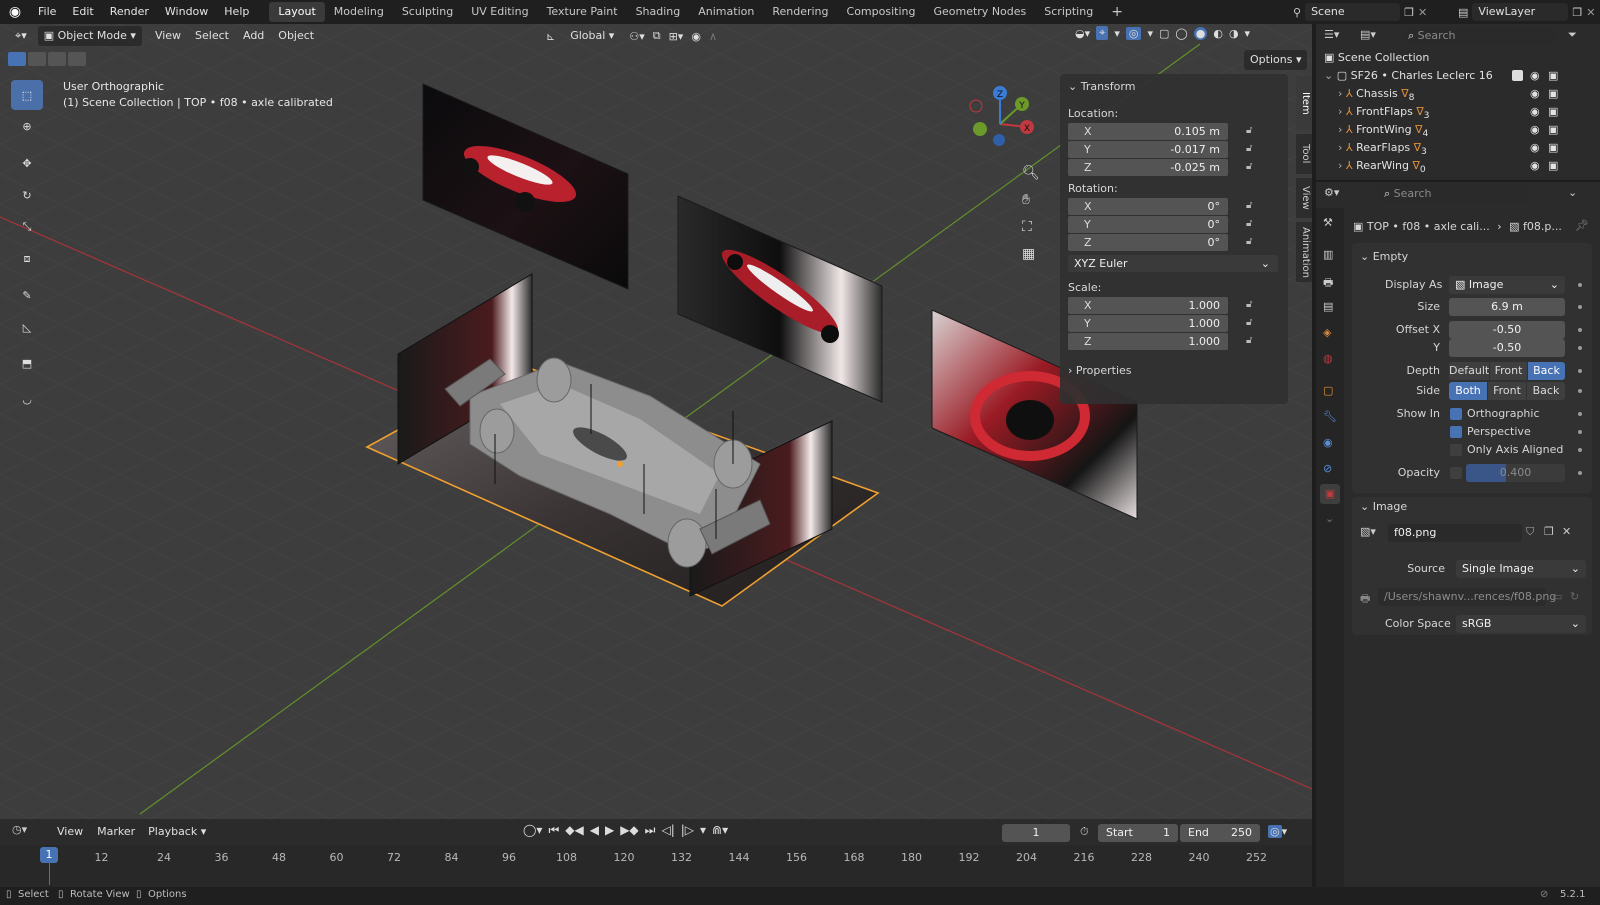 The image size is (1600, 905). I want to click on shading-solid-icon: ●, so click(1200, 33).